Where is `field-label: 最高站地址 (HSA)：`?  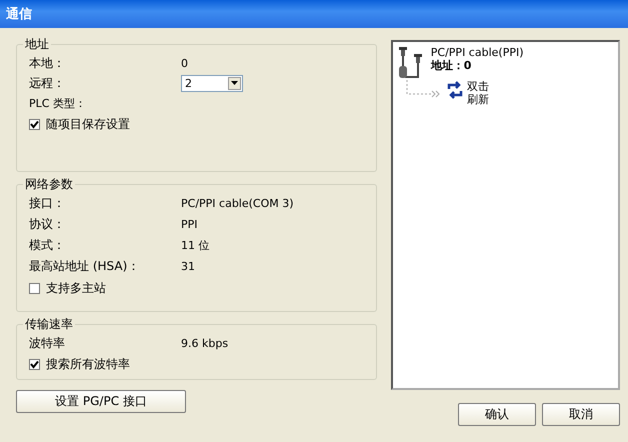
field-label: 最高站地址 (HSA)： is located at coordinates (84, 266).